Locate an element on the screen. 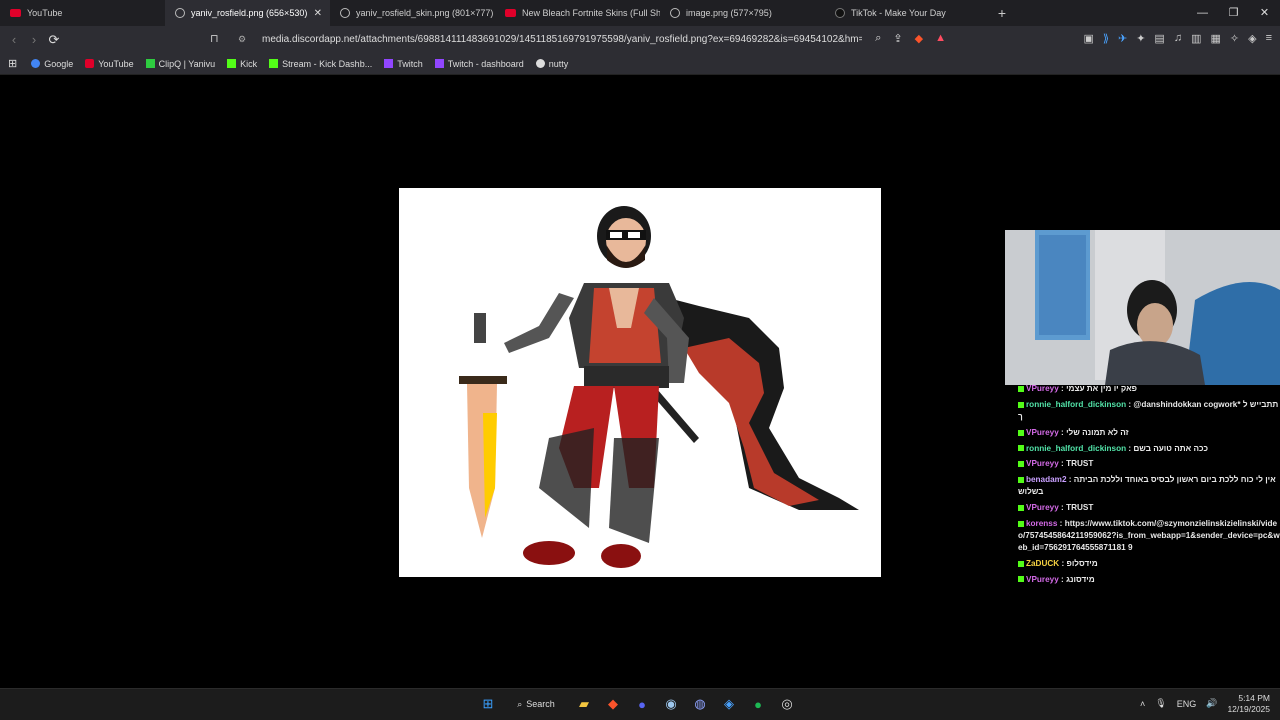  bookmark-youtube: YouTube is located at coordinates (109, 64).